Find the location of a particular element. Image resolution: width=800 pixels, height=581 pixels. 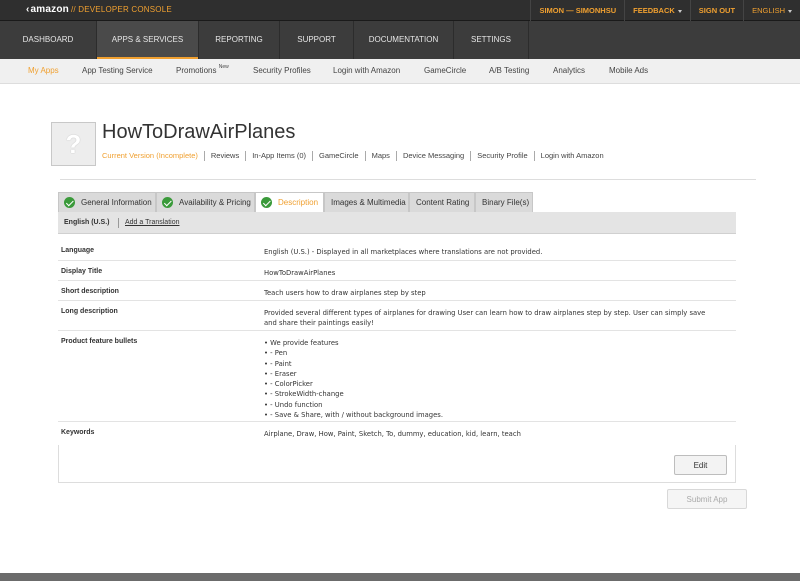

app-link-device-messaging: Device Messaging is located at coordinates (432, 156).